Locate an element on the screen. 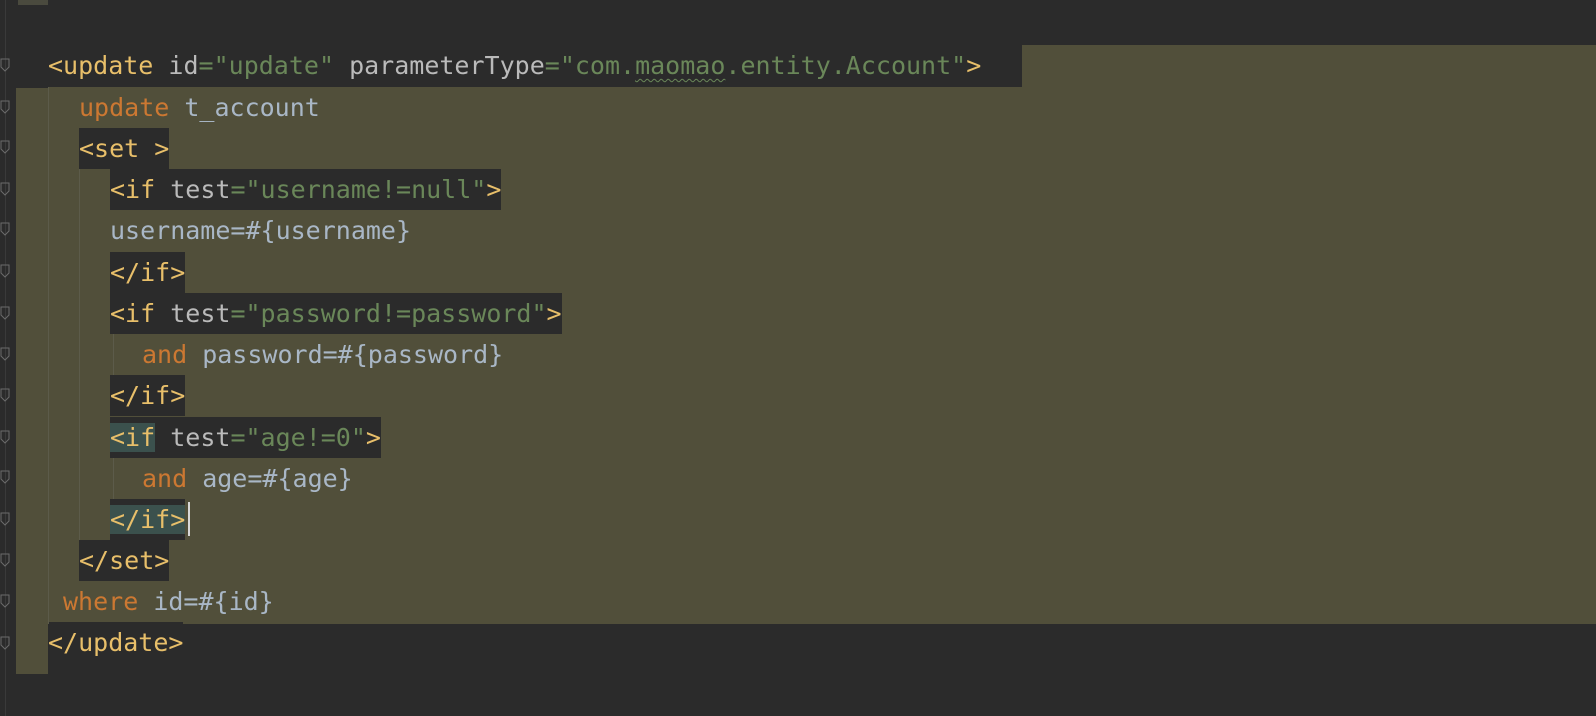 The height and width of the screenshot is (716, 1596). code-token: id is located at coordinates (183, 65).